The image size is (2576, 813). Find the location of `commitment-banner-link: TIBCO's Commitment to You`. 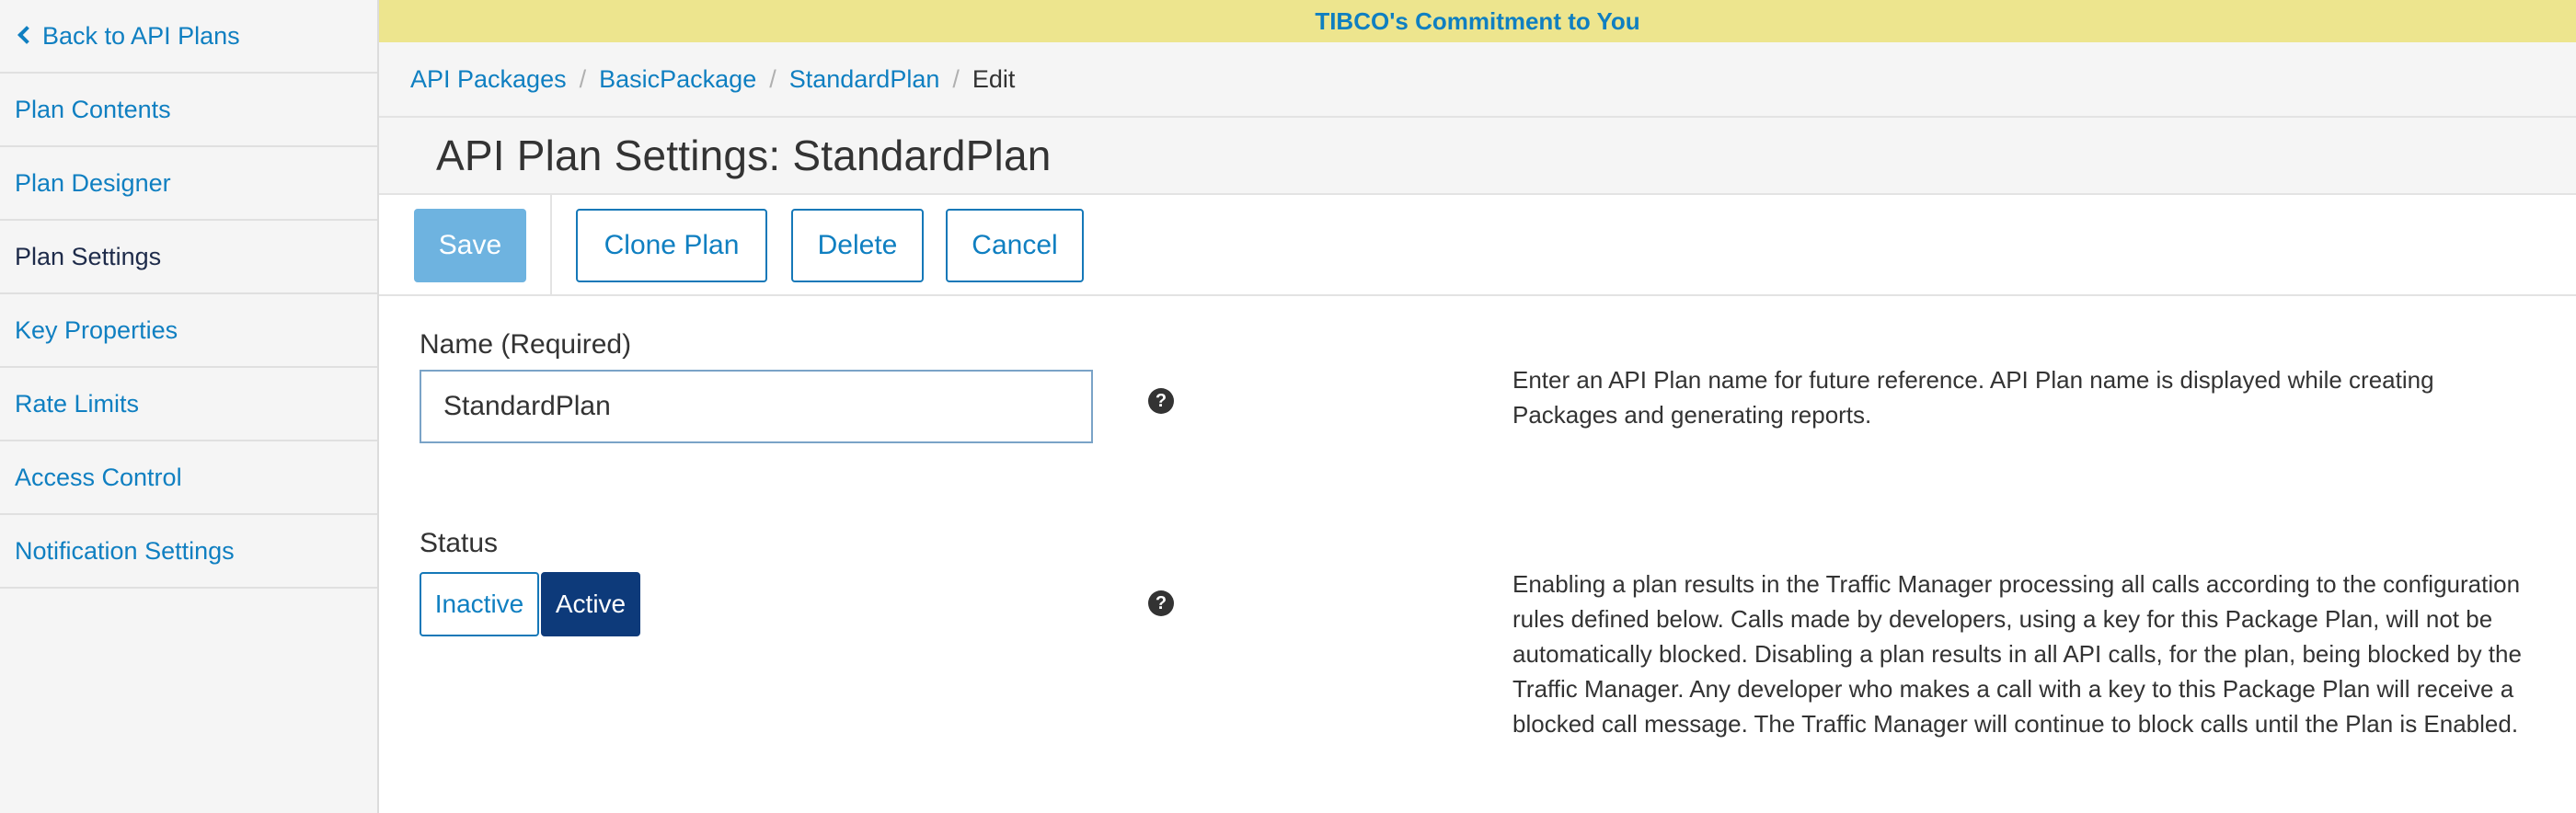

commitment-banner-link: TIBCO's Commitment to You is located at coordinates (1477, 21).